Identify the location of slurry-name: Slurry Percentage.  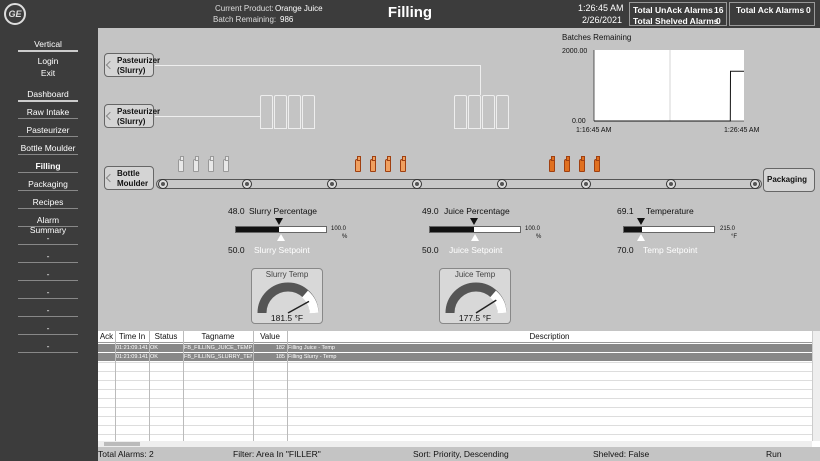
(283, 211).